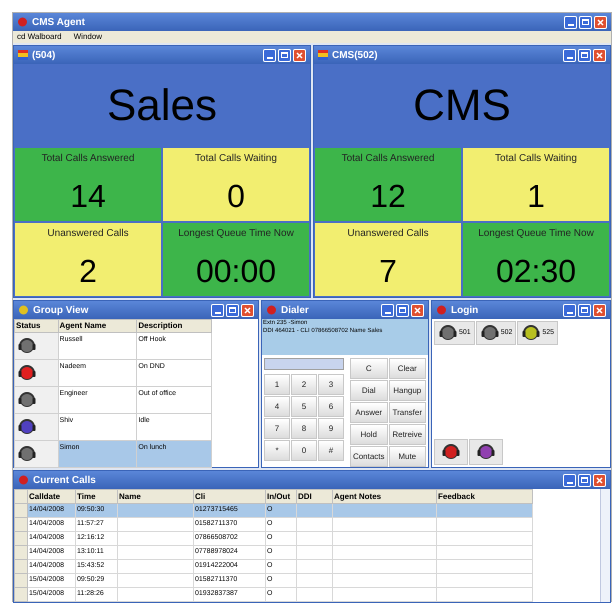  I want to click on dialer-key: Retreive, so click(407, 434).